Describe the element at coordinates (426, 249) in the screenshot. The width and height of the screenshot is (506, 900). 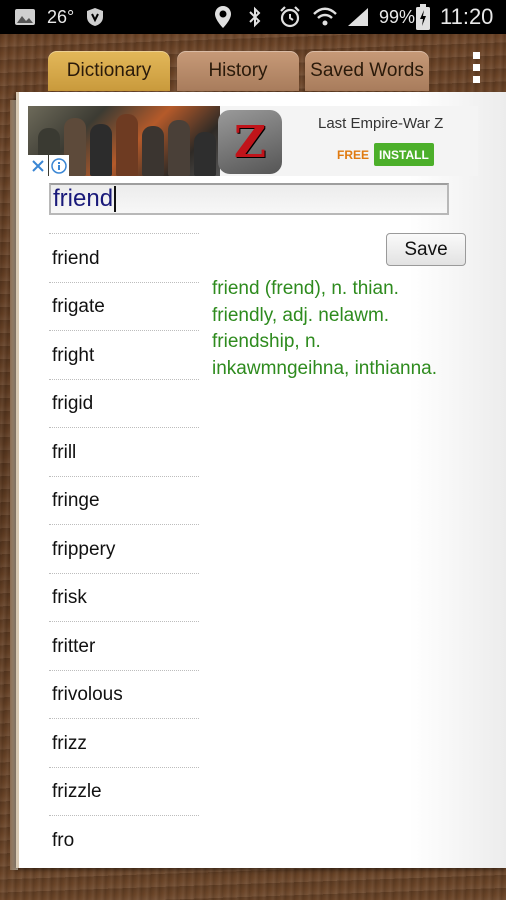
I see `save-button: Save` at that location.